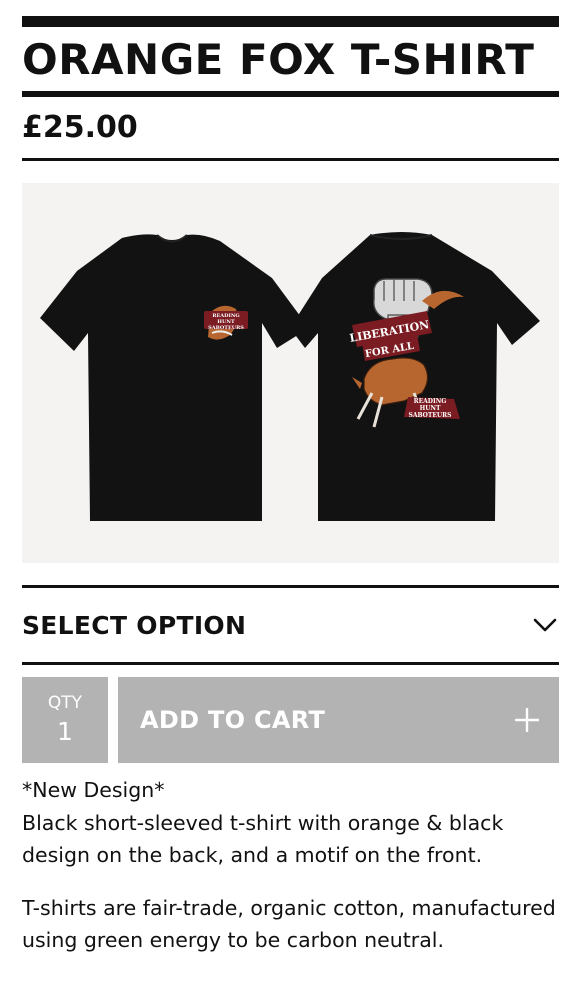 The image size is (581, 1000). What do you see at coordinates (226, 328) in the screenshot?
I see `front-motif-text-3: SABOTEURS` at bounding box center [226, 328].